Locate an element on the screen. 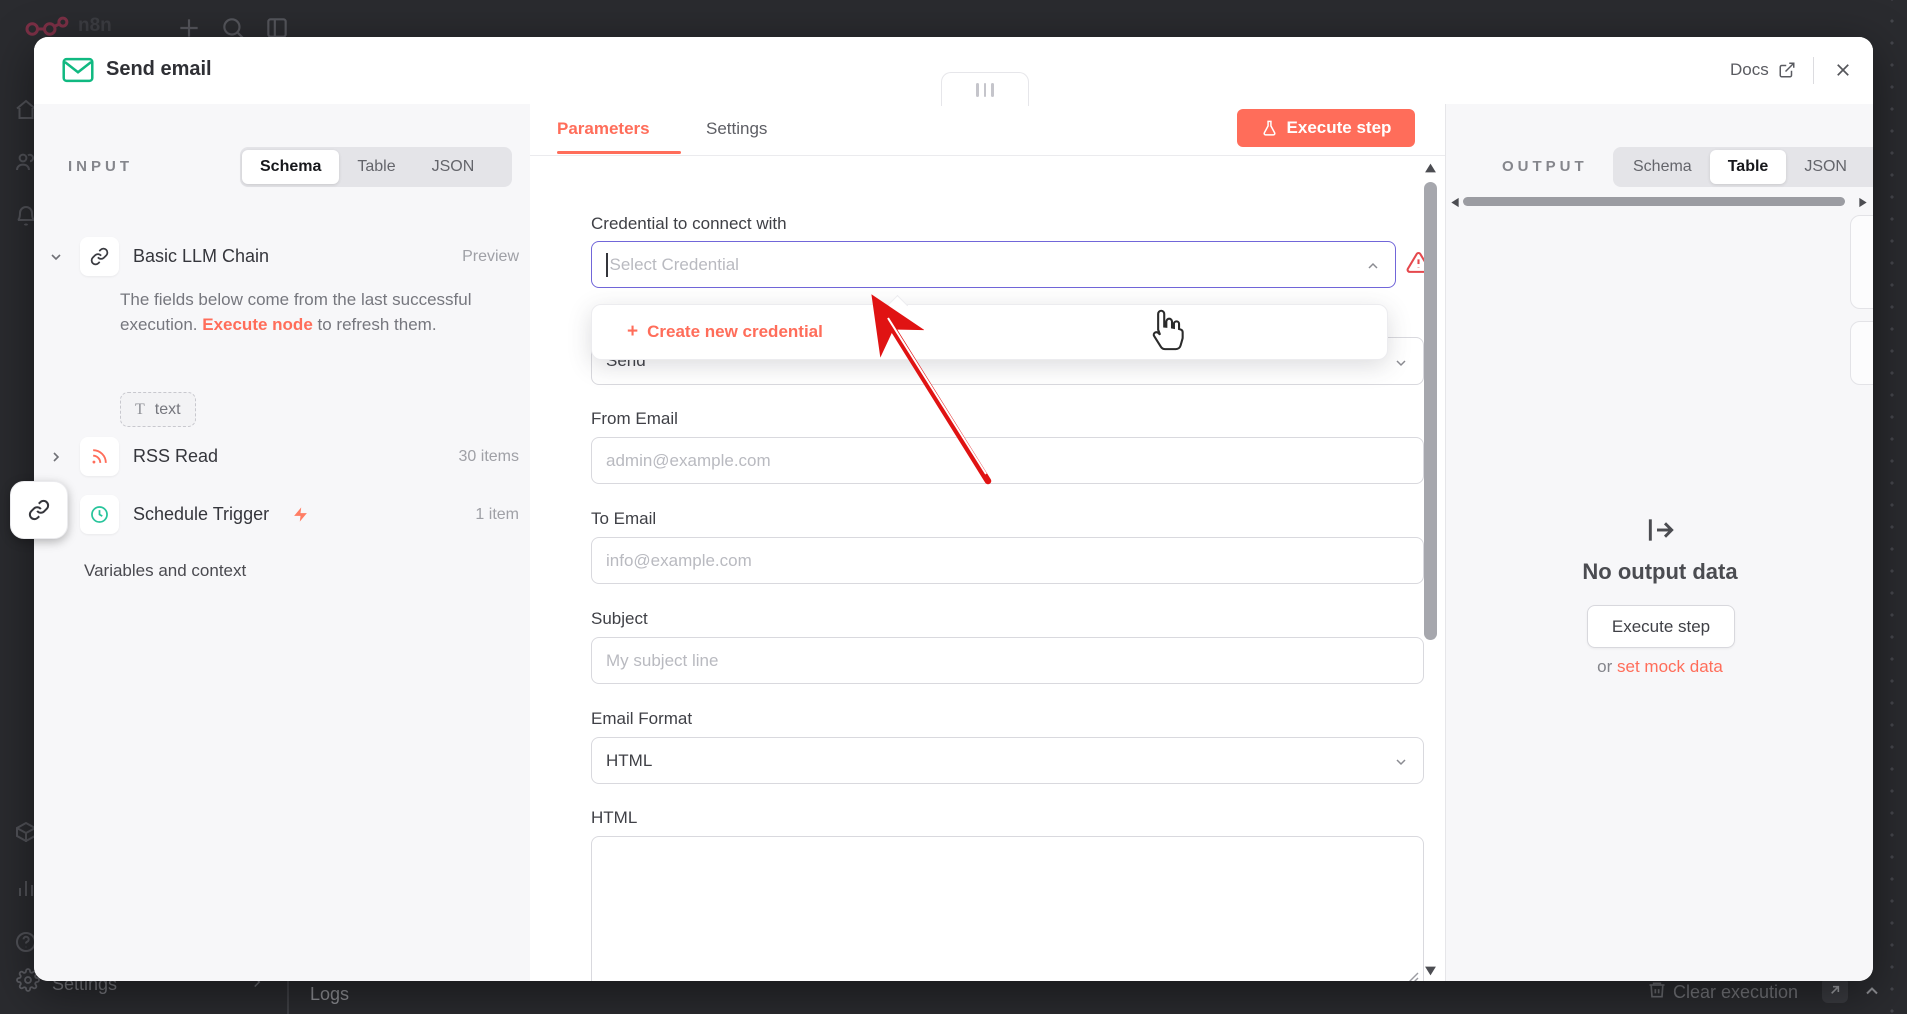 This screenshot has height=1014, width=1907. input-node-meta: 30 items is located at coordinates (488, 456).